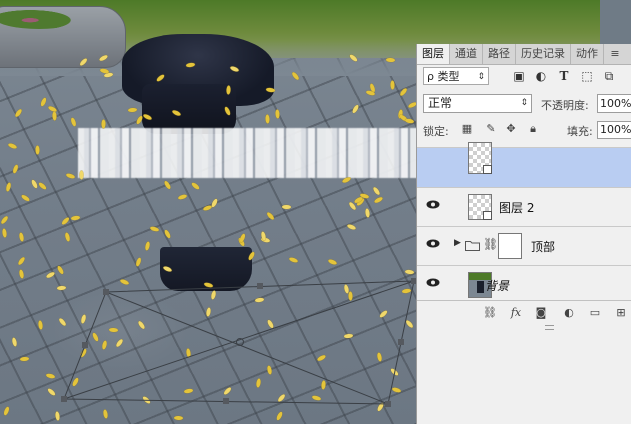 This screenshot has height=424, width=631. I want to click on thumbnail-figure, so click(480, 287).